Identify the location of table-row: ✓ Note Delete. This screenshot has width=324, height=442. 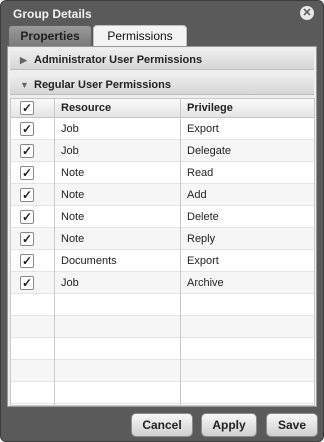
(162, 217).